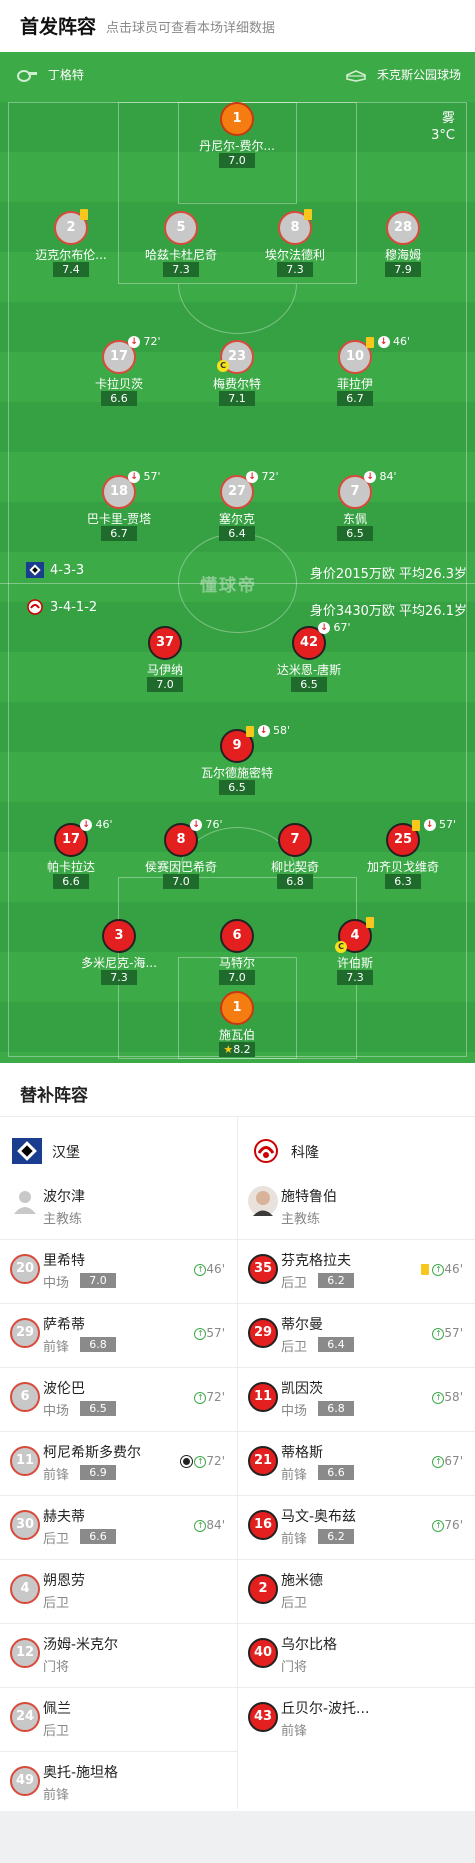  I want to click on player-rating: 7.4, so click(71, 269).